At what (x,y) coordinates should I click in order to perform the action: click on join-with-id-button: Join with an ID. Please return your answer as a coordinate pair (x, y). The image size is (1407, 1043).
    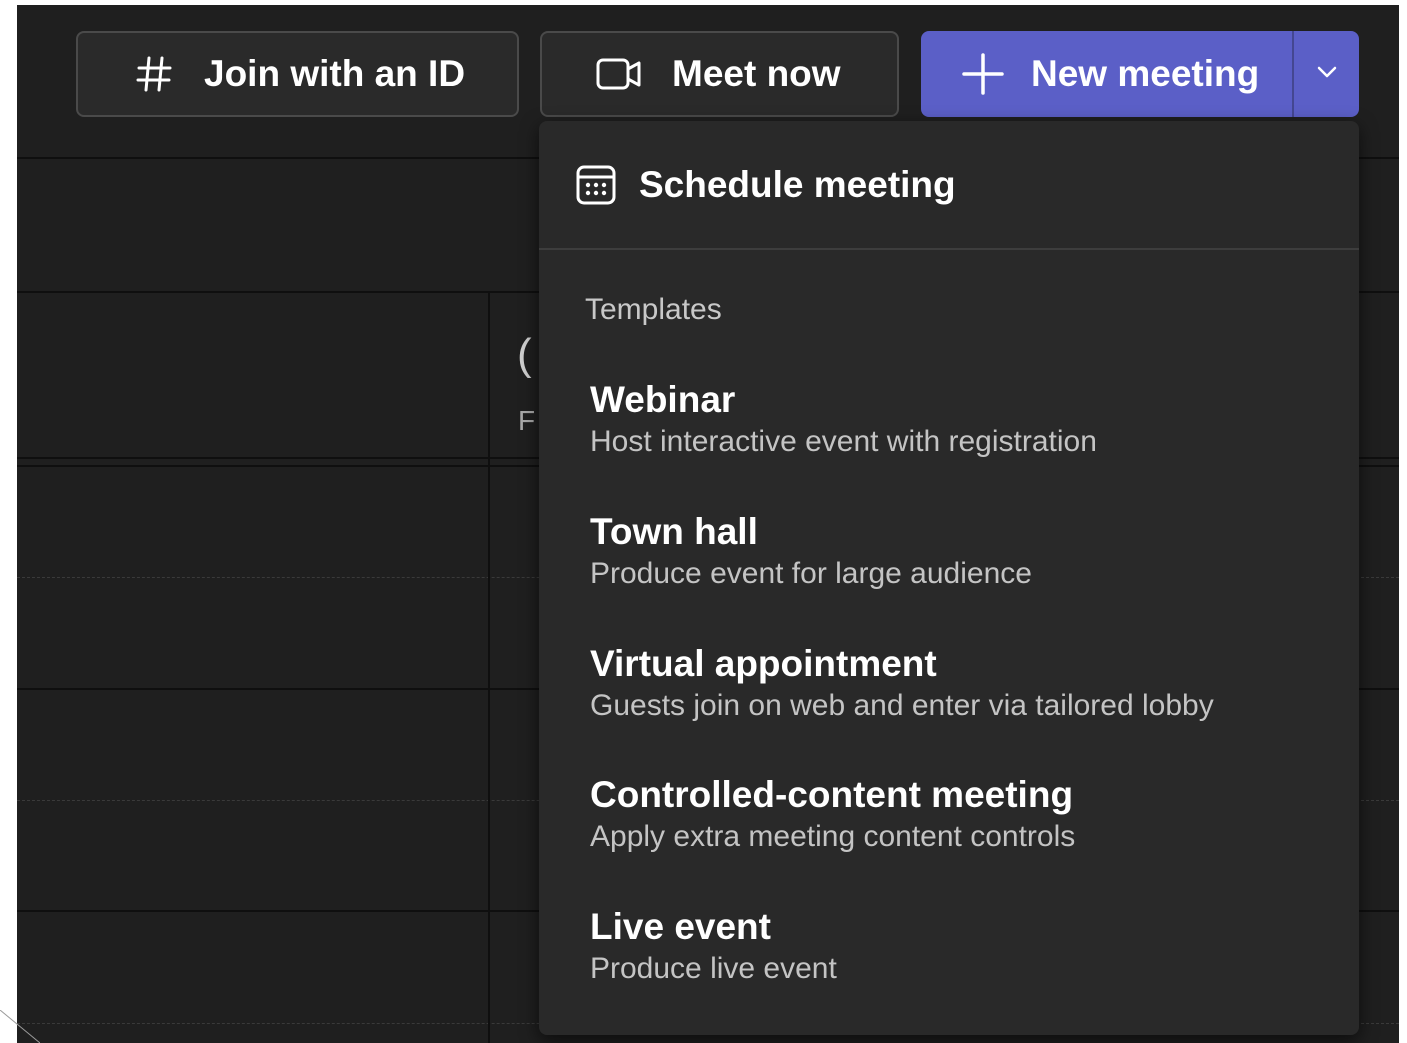
    Looking at the image, I should click on (297, 74).